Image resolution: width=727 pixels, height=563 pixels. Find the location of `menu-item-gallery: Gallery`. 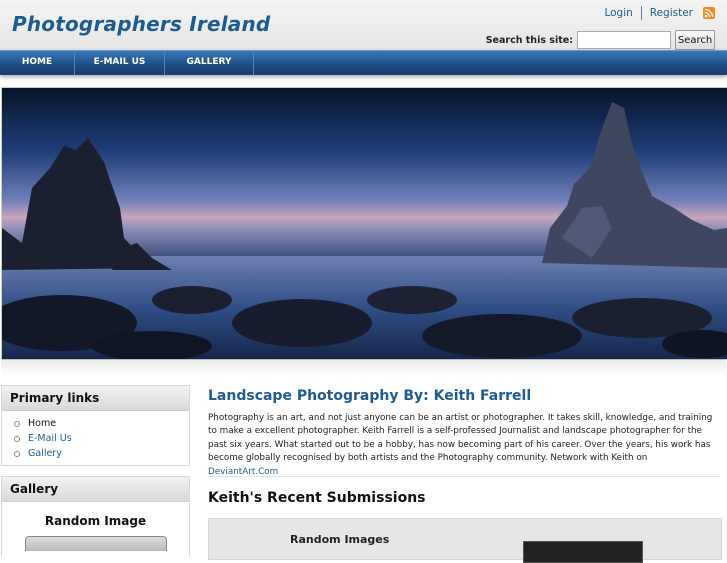

menu-item-gallery: Gallery is located at coordinates (101, 453).